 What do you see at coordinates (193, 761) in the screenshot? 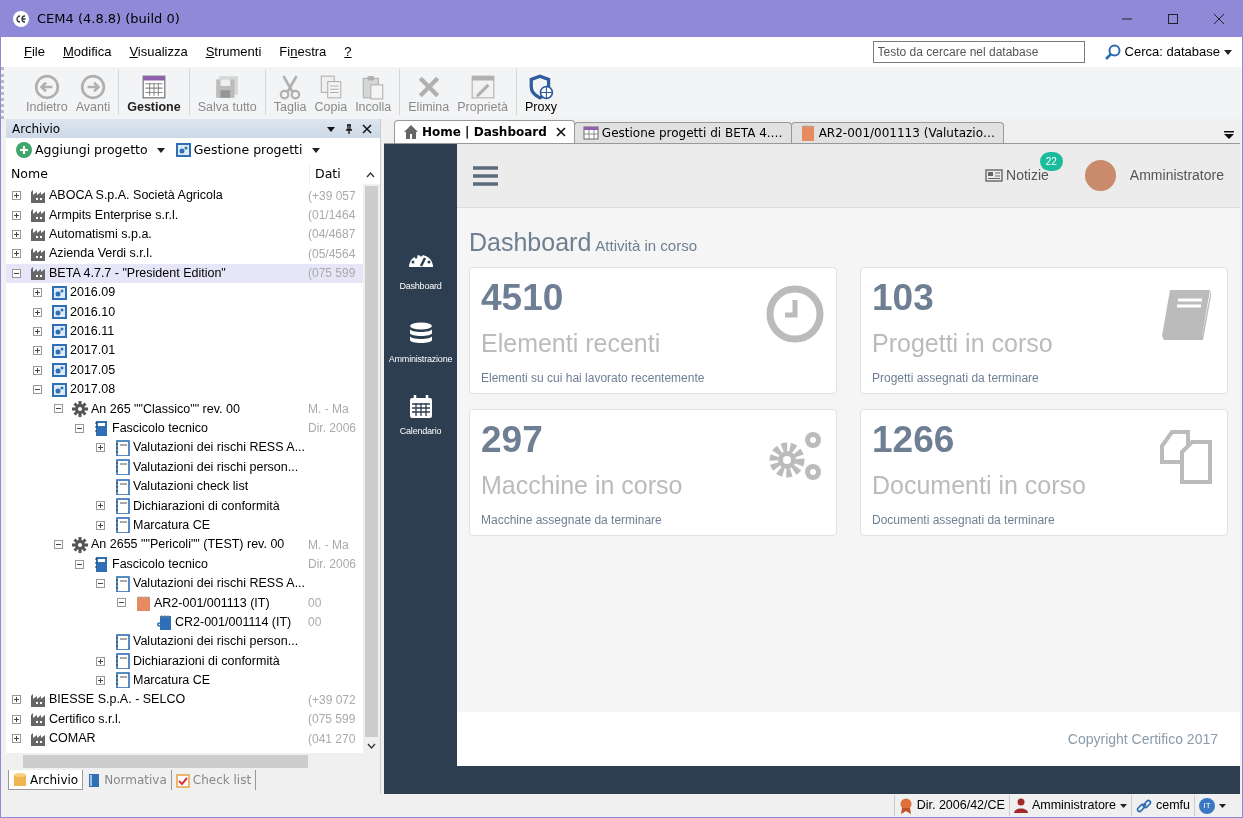
I see `horizontal-scrollbar` at bounding box center [193, 761].